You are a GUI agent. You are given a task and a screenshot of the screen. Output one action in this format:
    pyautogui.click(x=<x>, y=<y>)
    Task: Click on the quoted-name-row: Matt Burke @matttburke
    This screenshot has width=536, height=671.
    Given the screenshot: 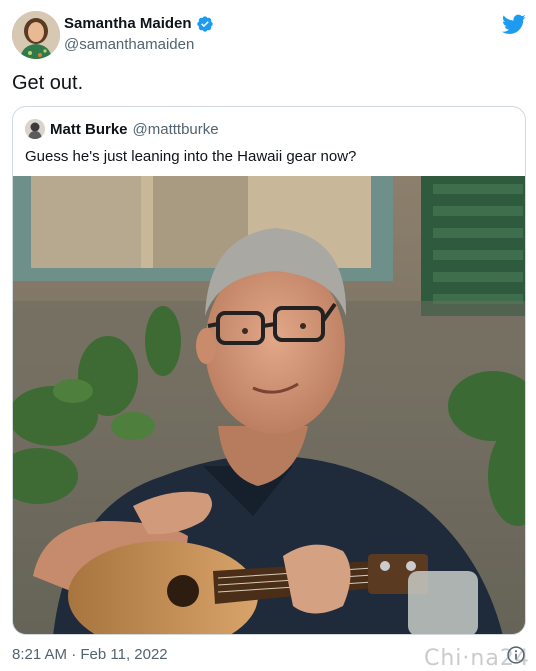 What is the action you would take?
    pyautogui.click(x=134, y=130)
    